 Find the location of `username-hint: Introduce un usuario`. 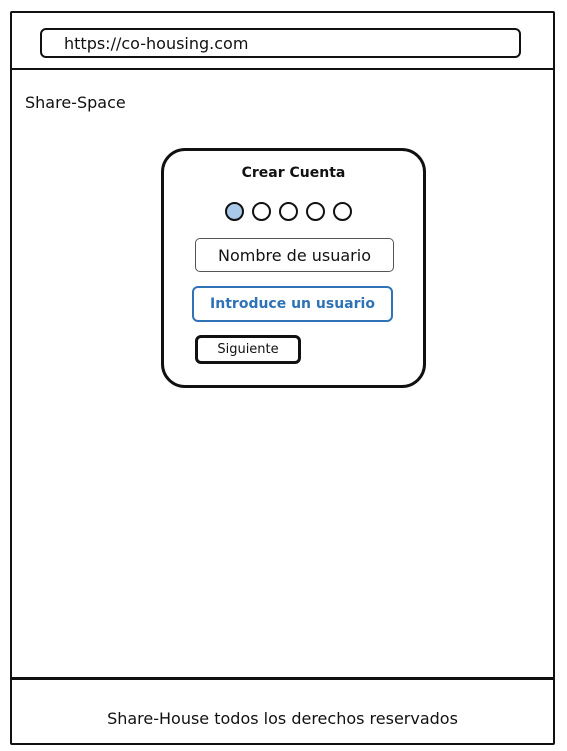

username-hint: Introduce un usuario is located at coordinates (292, 304).